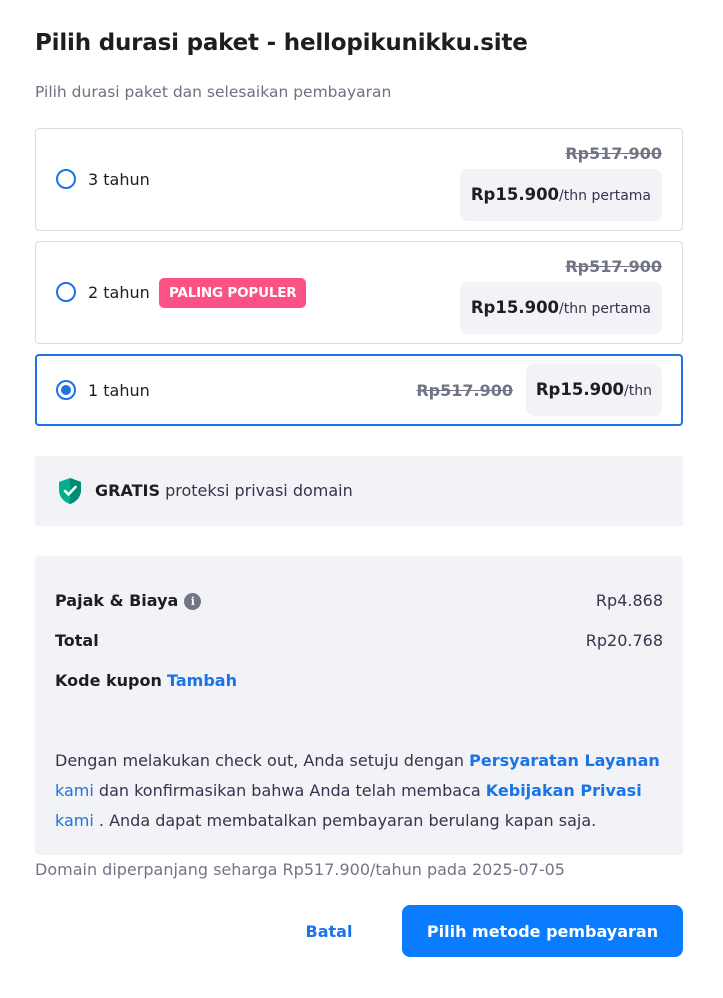 The image size is (723, 998). What do you see at coordinates (119, 179) in the screenshot?
I see `plan-label: 3 tahun` at bounding box center [119, 179].